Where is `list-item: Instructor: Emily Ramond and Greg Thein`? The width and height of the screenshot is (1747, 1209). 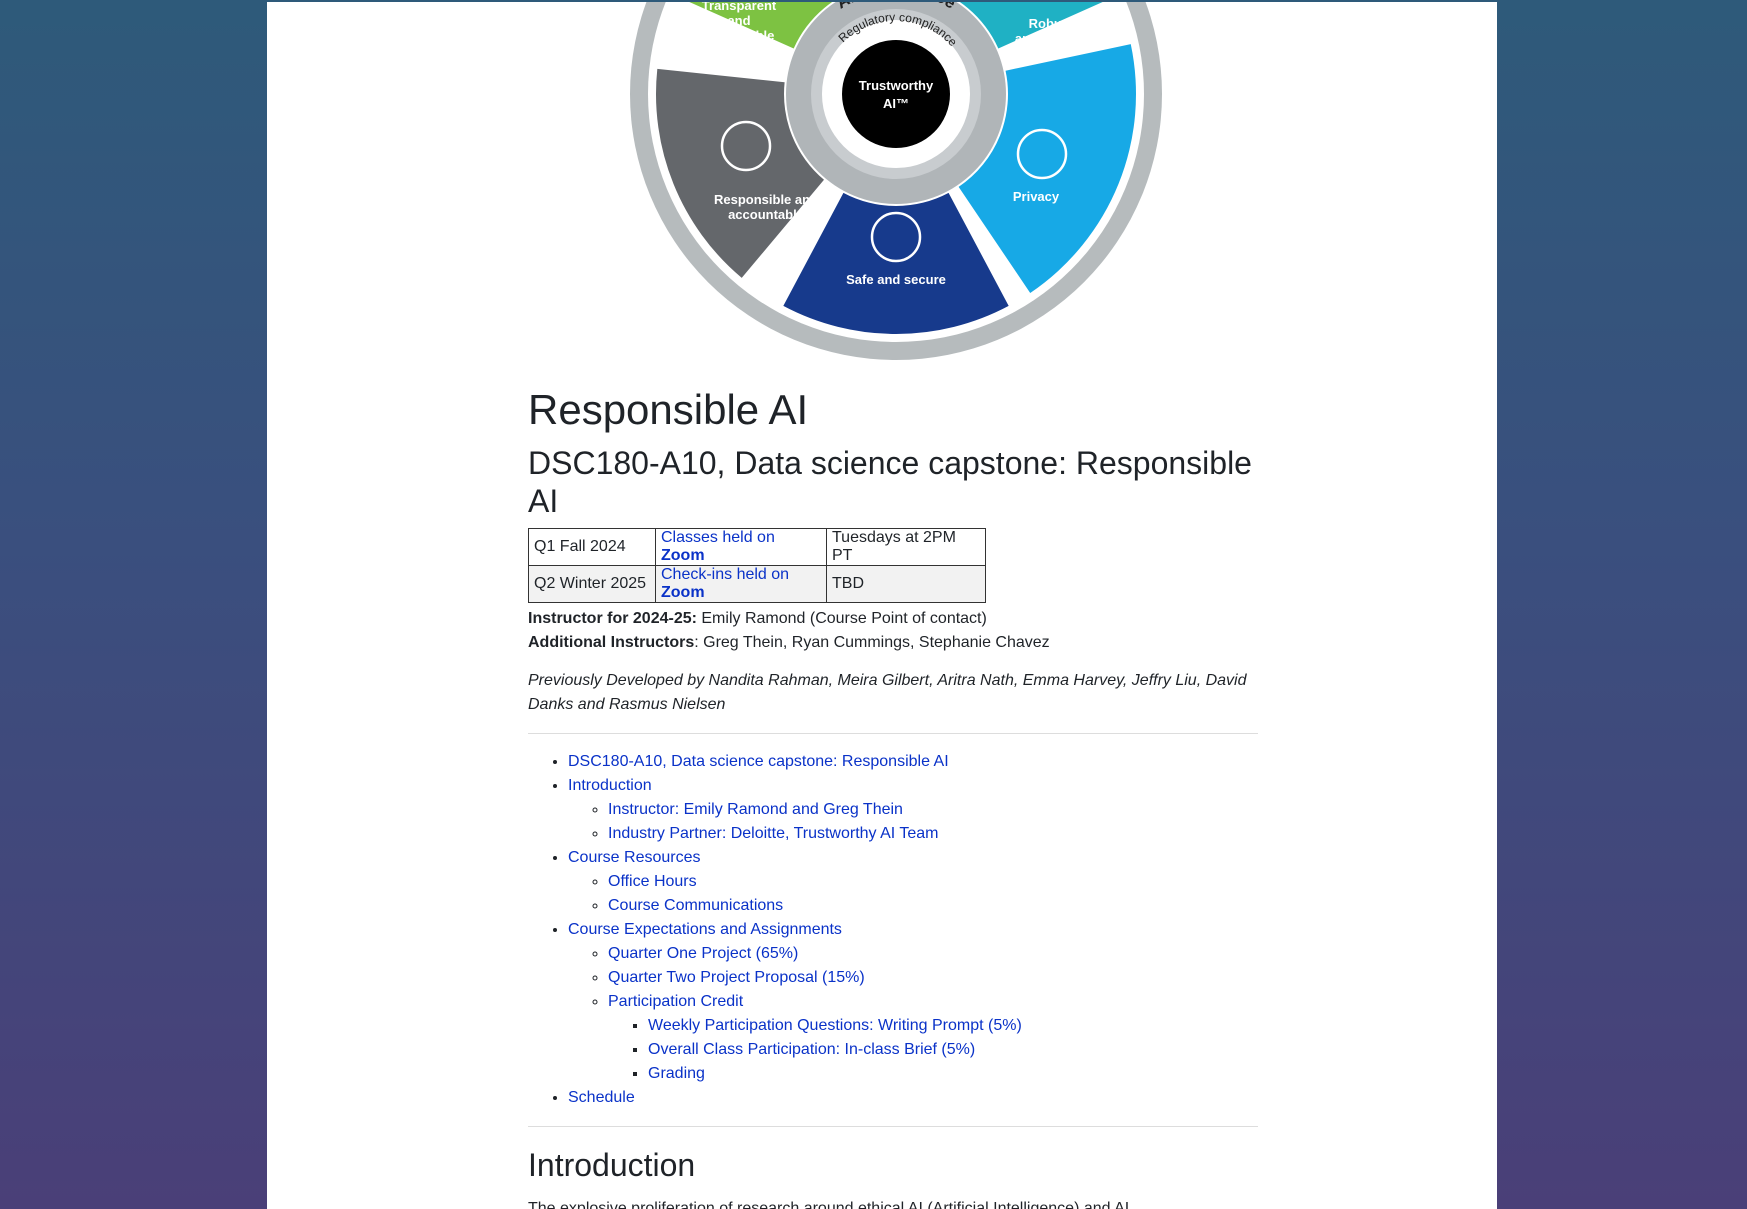
list-item: Instructor: Emily Ramond and Greg Thein is located at coordinates (933, 810).